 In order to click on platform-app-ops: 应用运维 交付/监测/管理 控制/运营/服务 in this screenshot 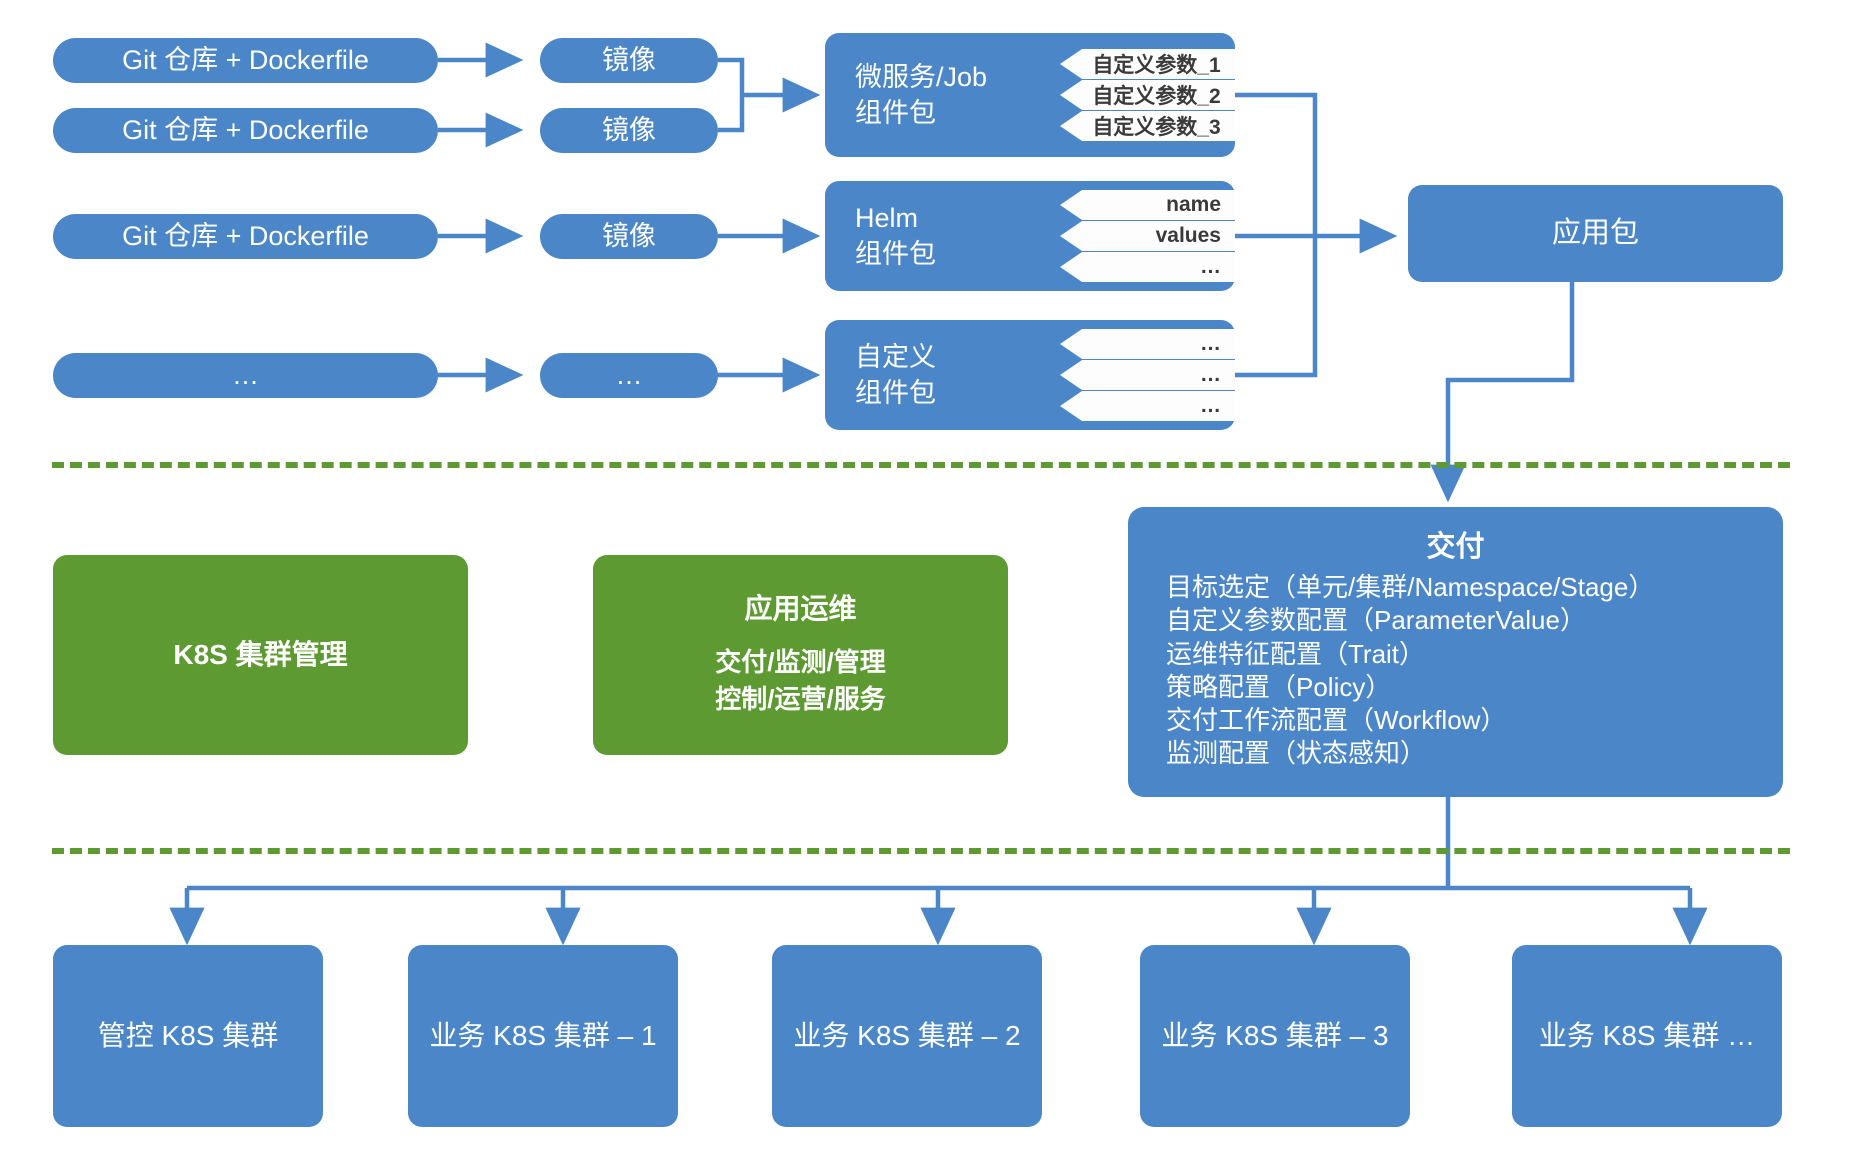, I will do `click(800, 655)`.